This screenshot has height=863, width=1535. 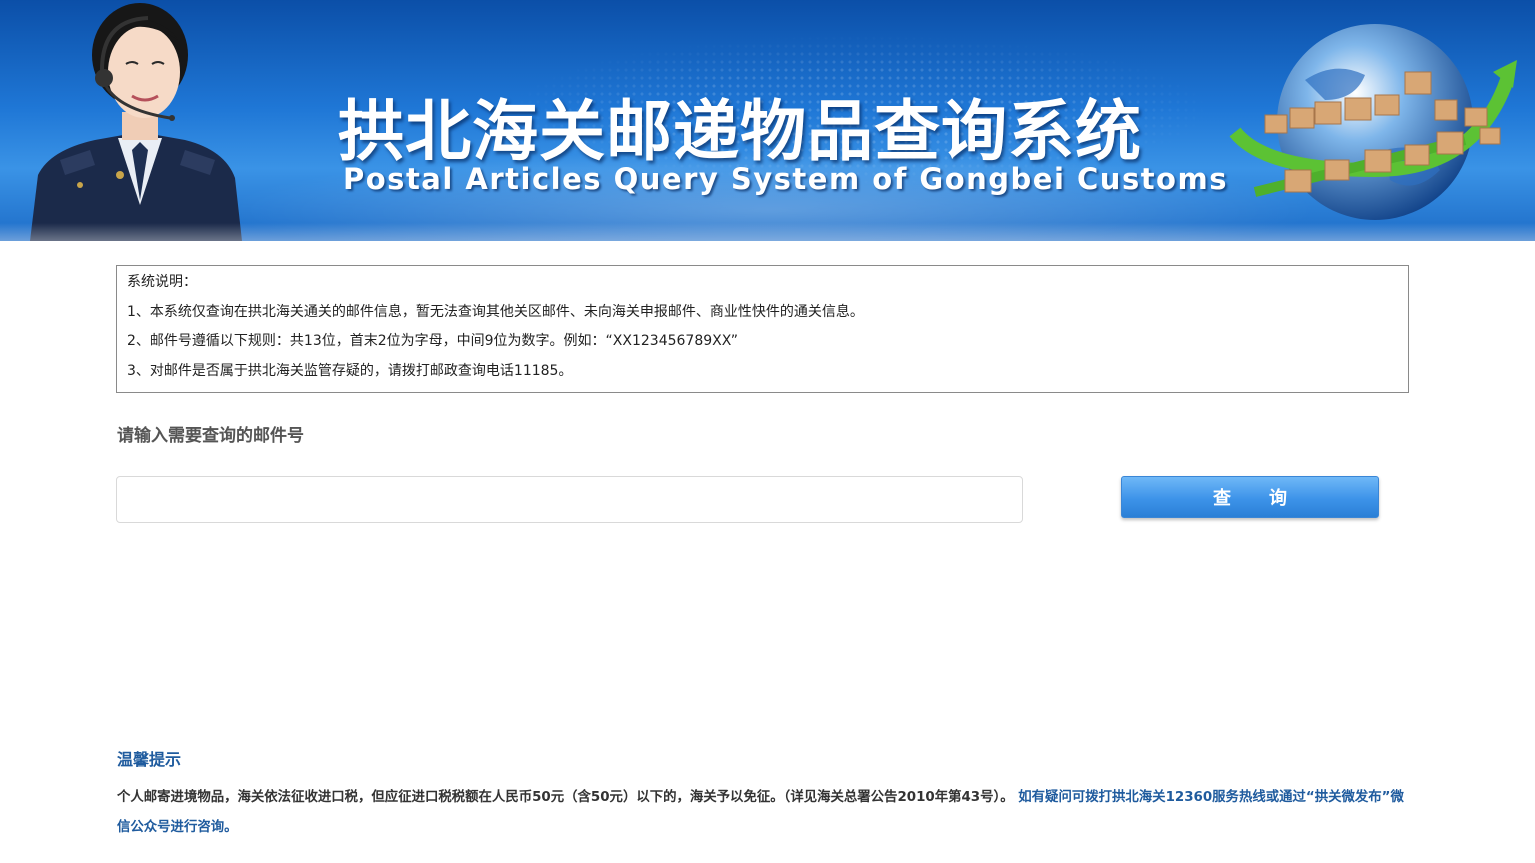 What do you see at coordinates (1222, 498) in the screenshot?
I see `query-button-label-1: 查` at bounding box center [1222, 498].